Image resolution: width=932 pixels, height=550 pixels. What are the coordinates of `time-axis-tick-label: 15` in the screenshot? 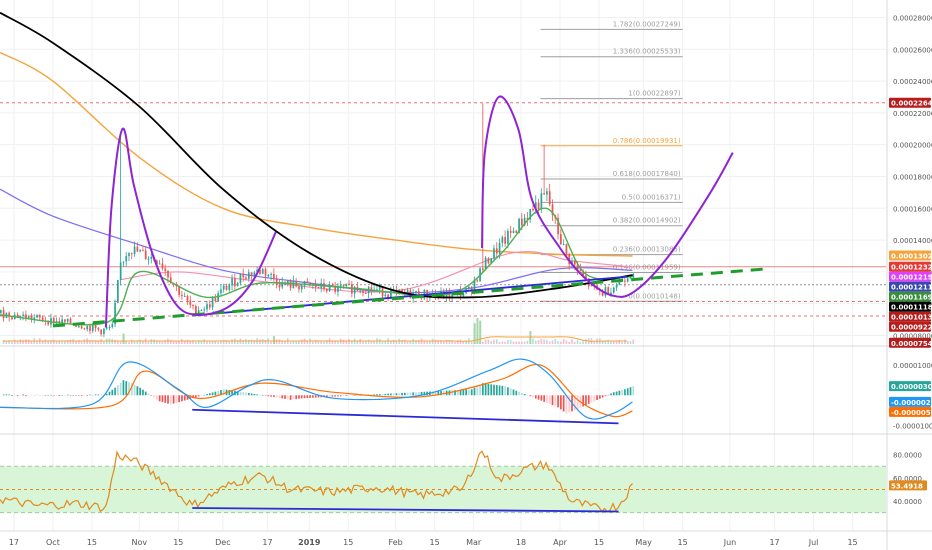 It's located at (852, 542).